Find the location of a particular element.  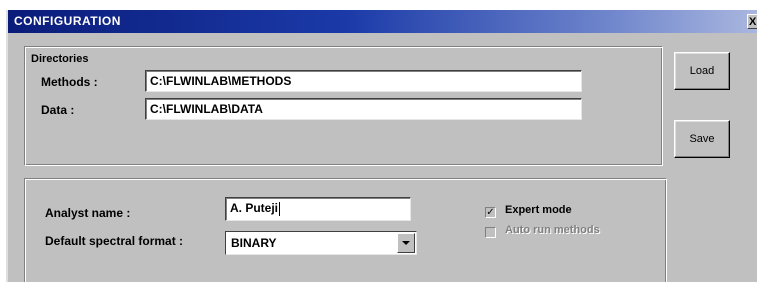

directories-group-title: Directories is located at coordinates (60, 59).